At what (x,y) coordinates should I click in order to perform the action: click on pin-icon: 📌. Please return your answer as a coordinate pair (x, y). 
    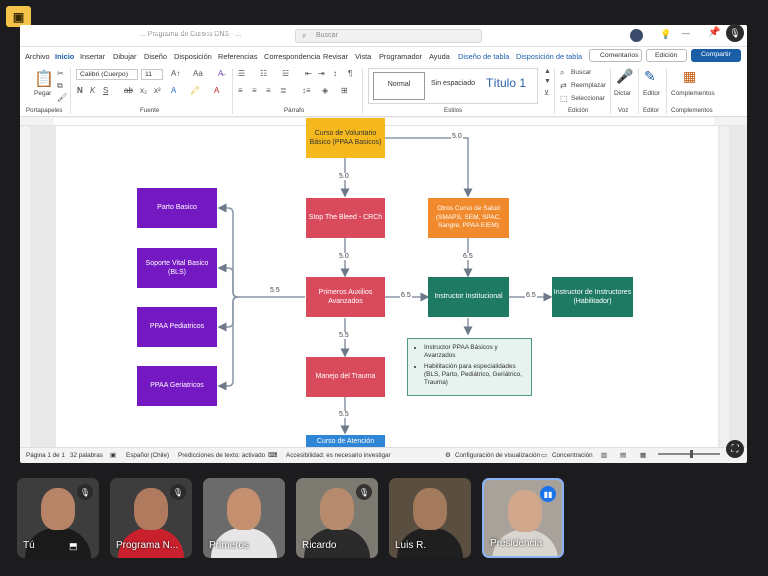
    Looking at the image, I should click on (714, 32).